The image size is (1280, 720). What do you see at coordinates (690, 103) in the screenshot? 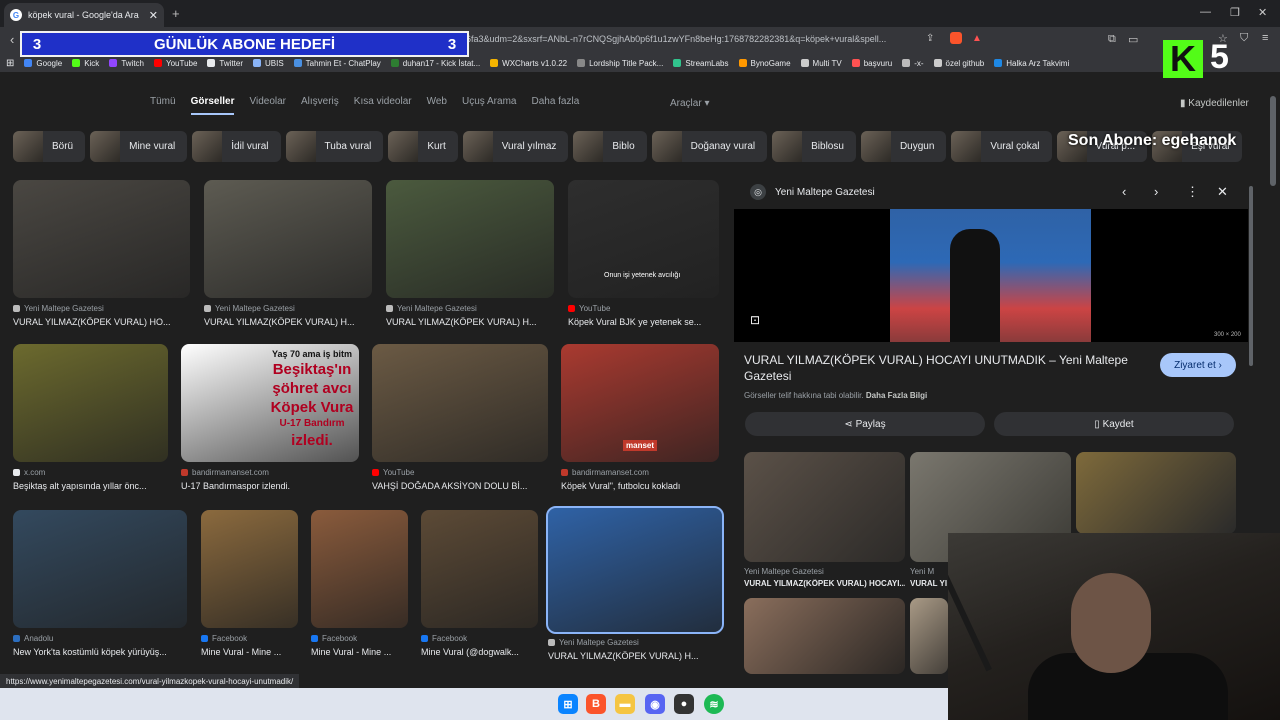
I see `tools-menu: Araçlar ▾` at bounding box center [690, 103].